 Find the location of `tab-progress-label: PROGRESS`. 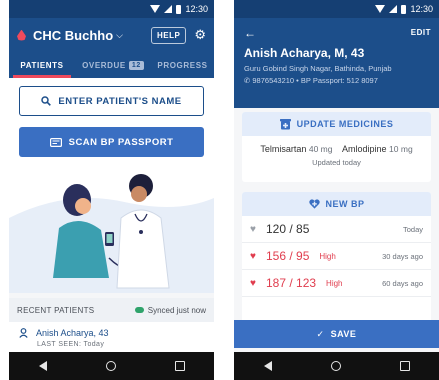

tab-progress-label: PROGRESS is located at coordinates (182, 65).